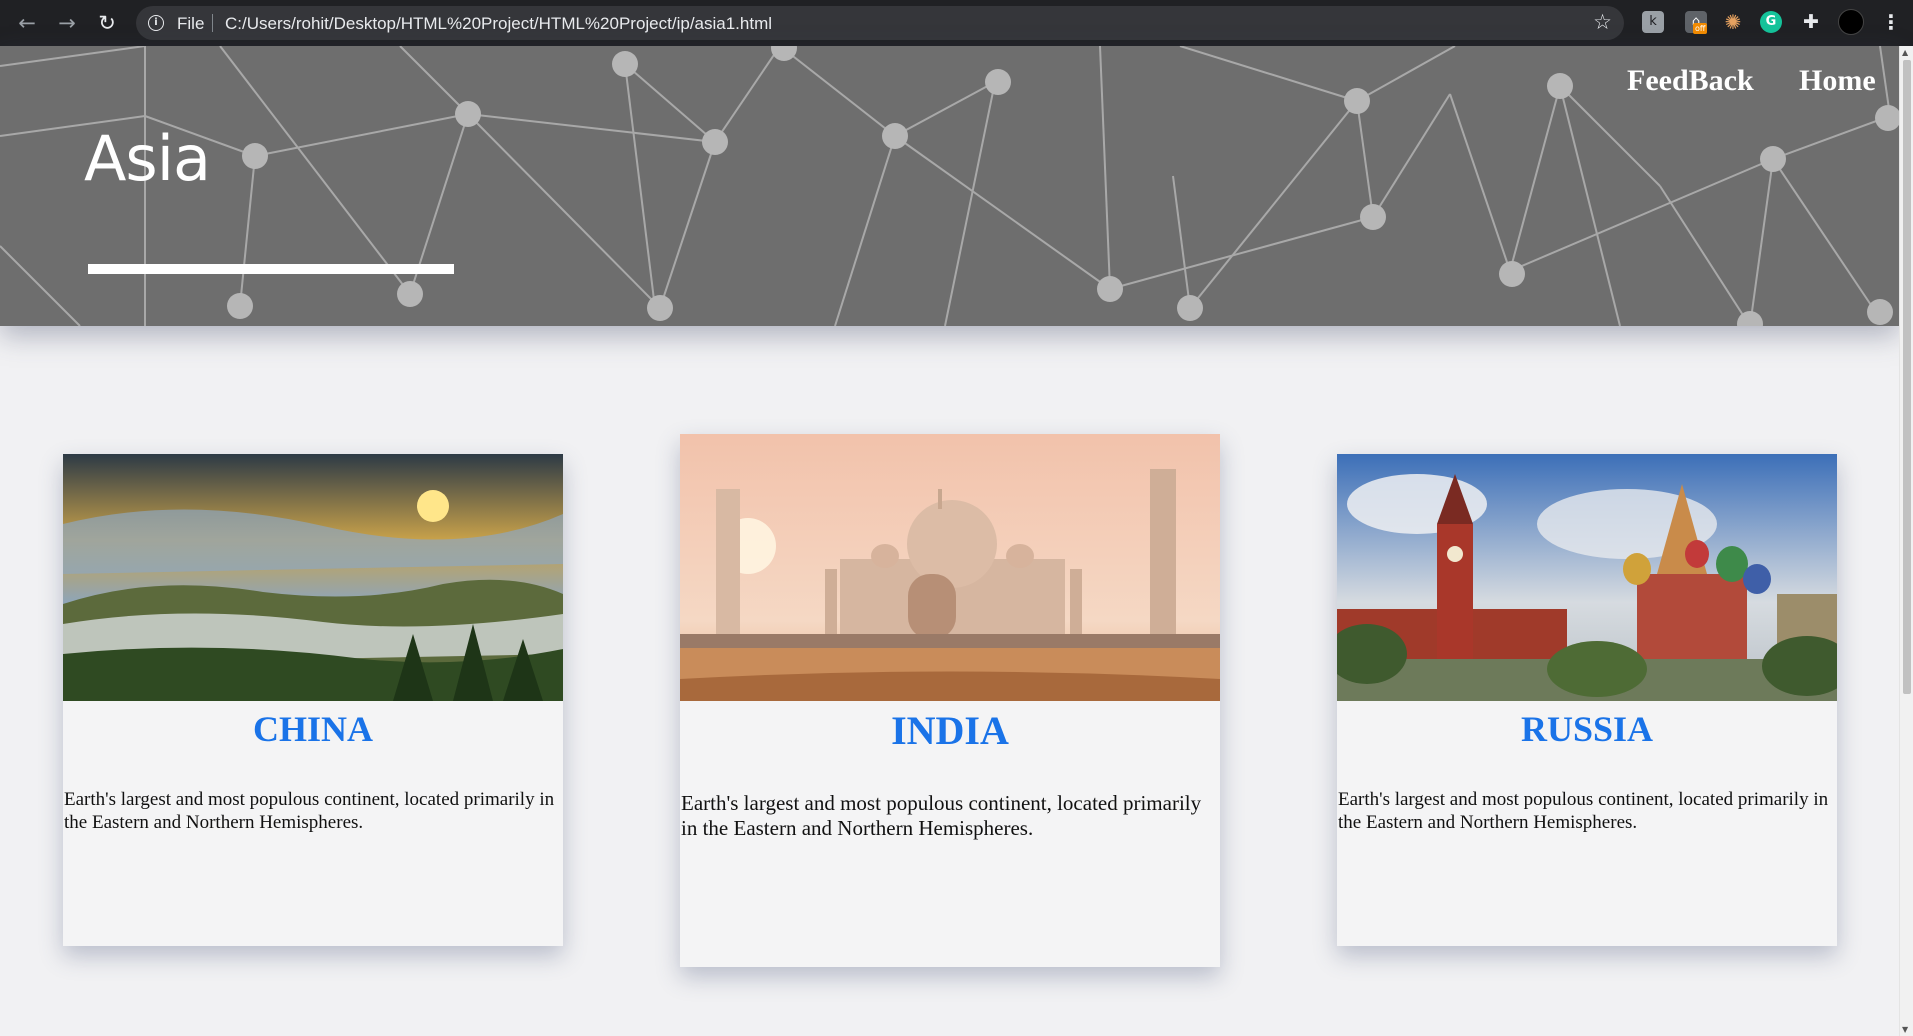 This screenshot has width=1913, height=1036. I want to click on menu-kebab-icon: ⋮, so click(1891, 22).